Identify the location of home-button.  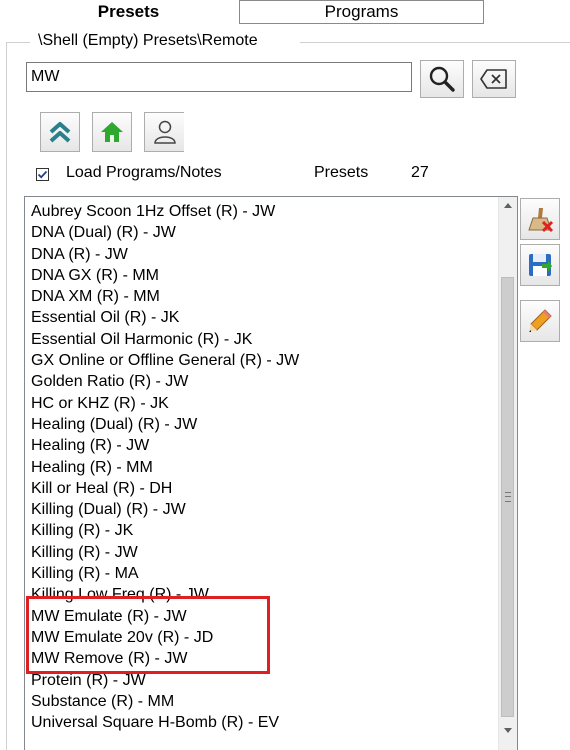
(112, 132).